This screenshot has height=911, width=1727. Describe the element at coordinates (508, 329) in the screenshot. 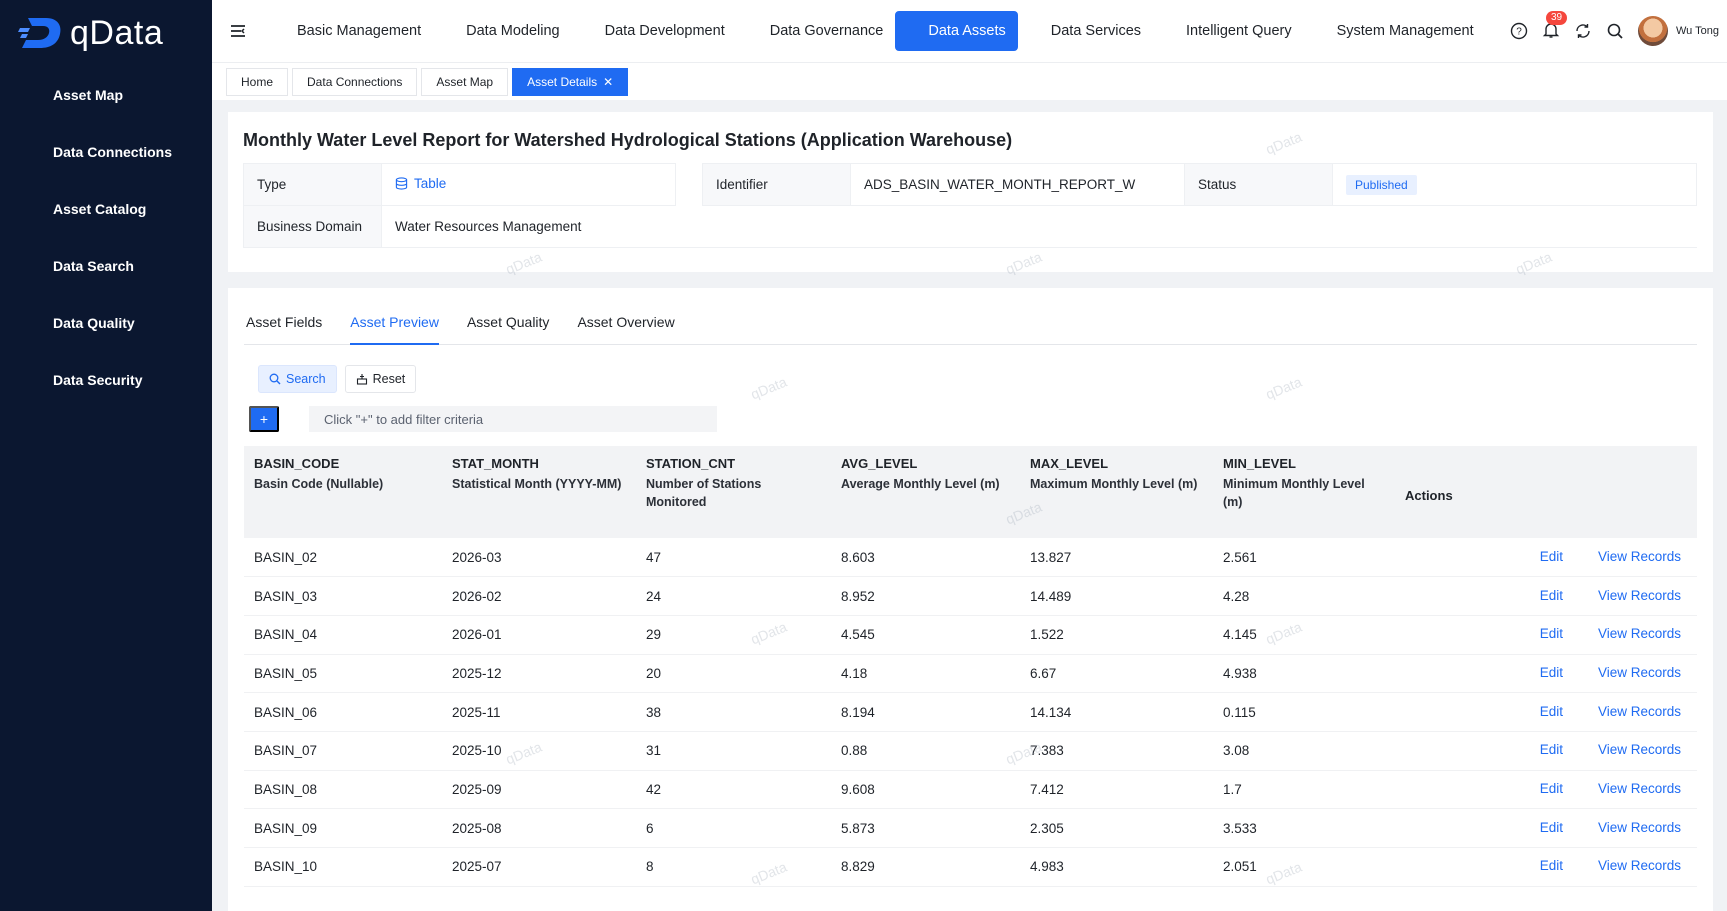

I see `subtab-asset-quality: Asset Quality` at that location.